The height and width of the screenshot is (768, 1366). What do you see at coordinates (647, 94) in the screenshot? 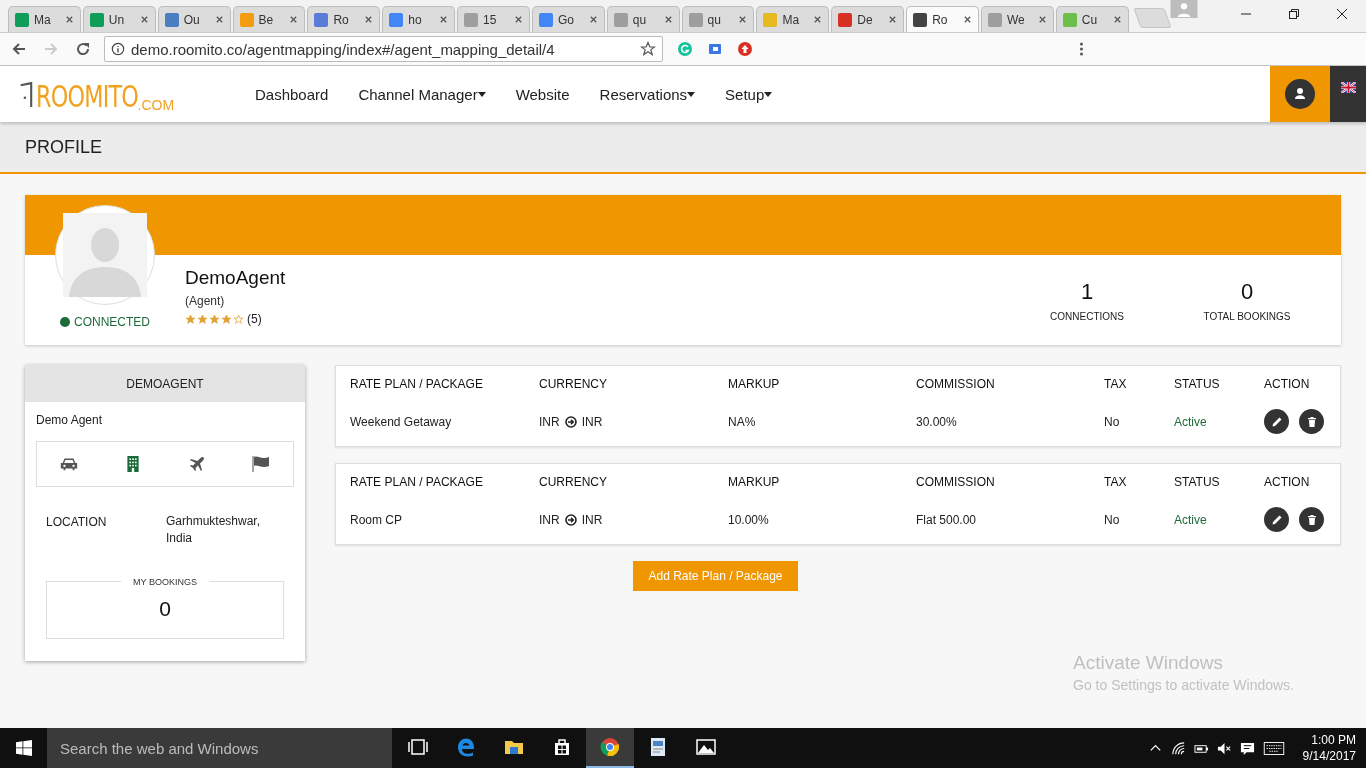
I see `nav-link: Reservations` at bounding box center [647, 94].